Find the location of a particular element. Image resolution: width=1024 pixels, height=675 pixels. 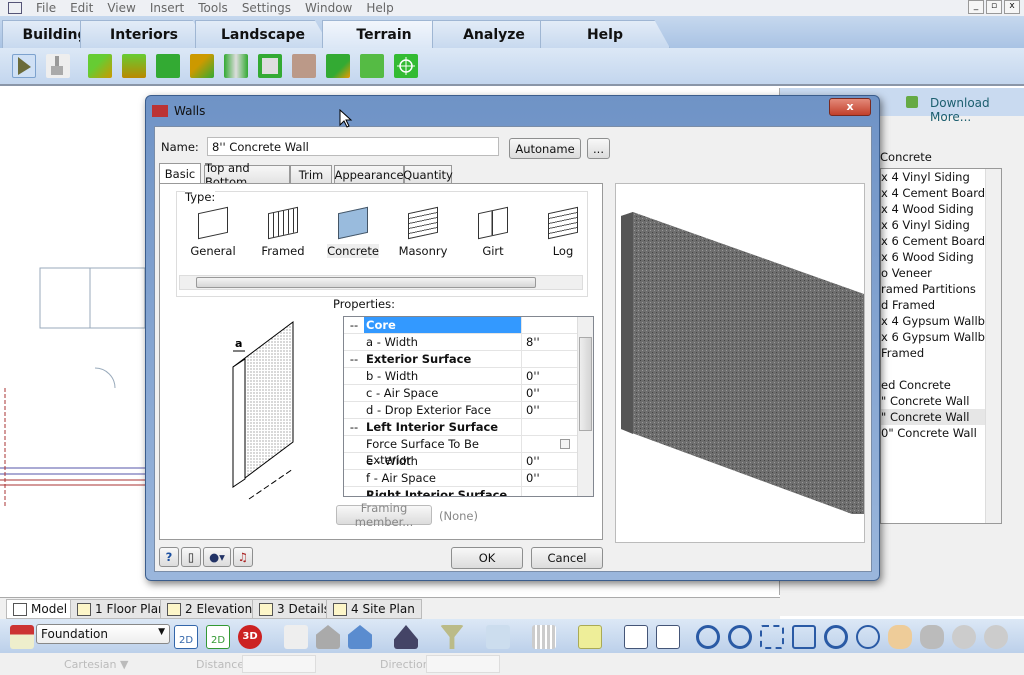

autoname-button: Autoname is located at coordinates (545, 148).